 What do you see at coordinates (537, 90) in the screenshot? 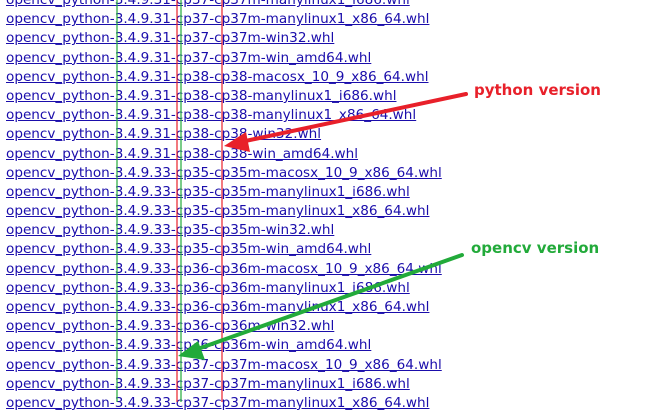
I see `python-version-label: python version` at bounding box center [537, 90].